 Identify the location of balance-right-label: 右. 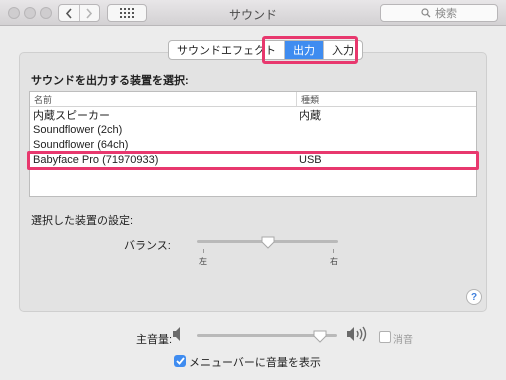
(334, 261).